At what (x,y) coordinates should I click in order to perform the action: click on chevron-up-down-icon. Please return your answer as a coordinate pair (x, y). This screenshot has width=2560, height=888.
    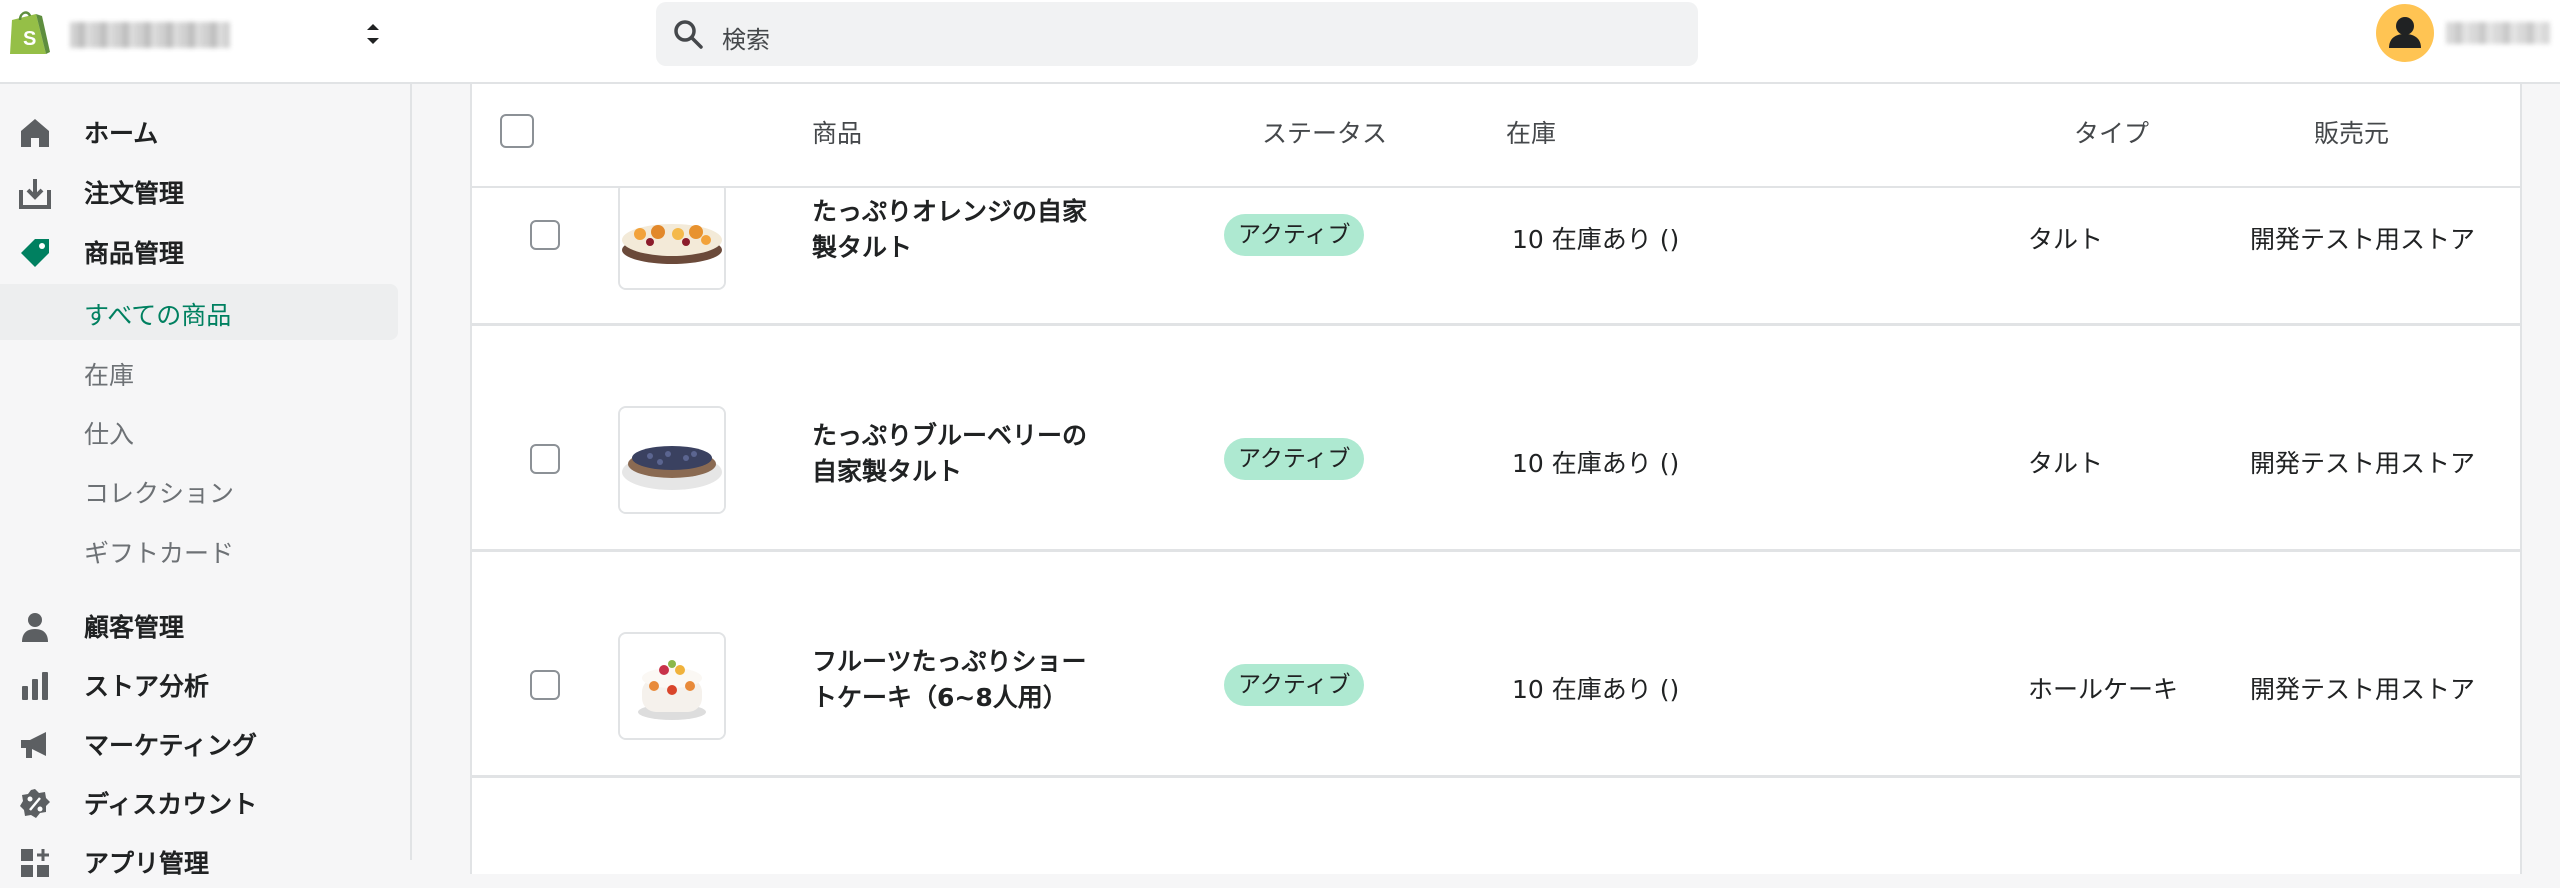
    Looking at the image, I should click on (373, 34).